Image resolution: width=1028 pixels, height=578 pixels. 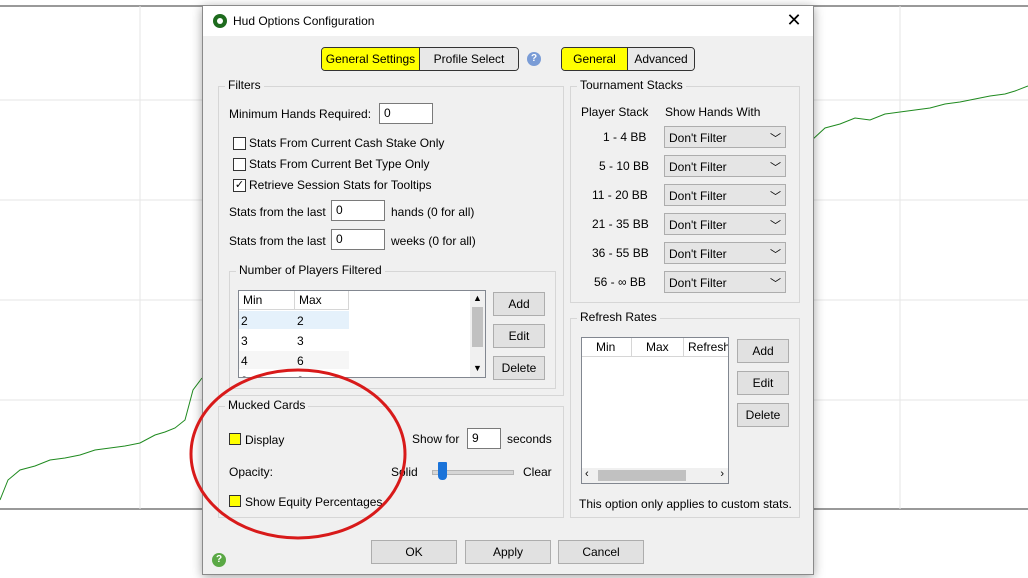 I want to click on settings-tabs: General Settings Profile Select, so click(x=420, y=59).